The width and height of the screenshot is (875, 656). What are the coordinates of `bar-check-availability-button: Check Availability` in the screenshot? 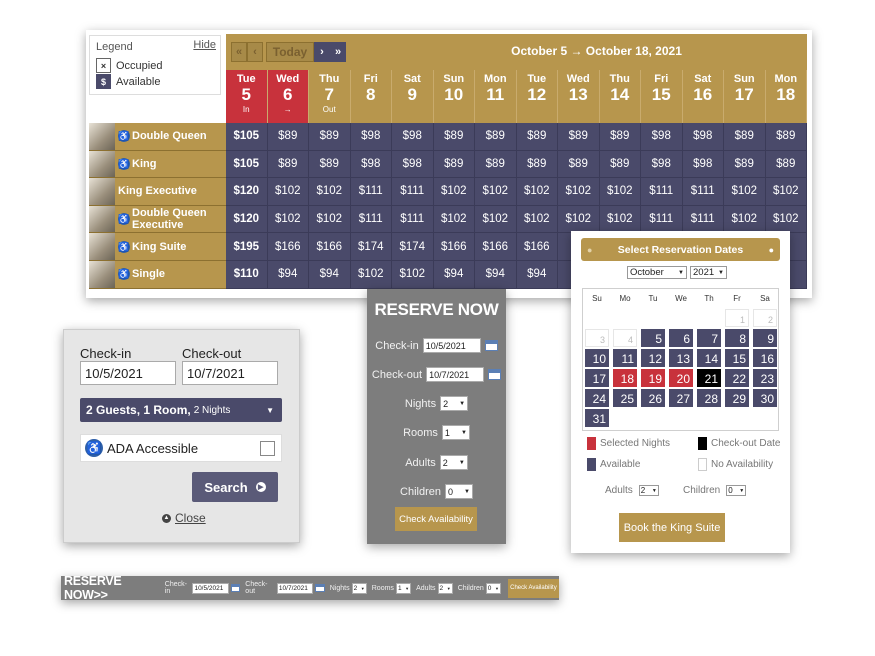 It's located at (533, 588).